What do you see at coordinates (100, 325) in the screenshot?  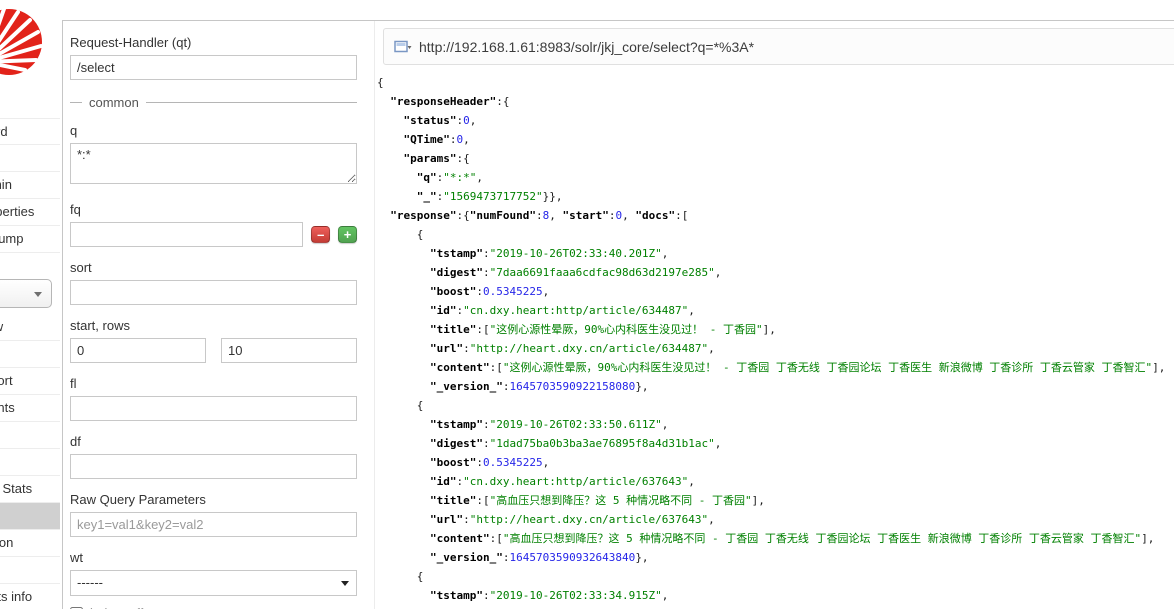 I see `start-rows-label: start, rows` at bounding box center [100, 325].